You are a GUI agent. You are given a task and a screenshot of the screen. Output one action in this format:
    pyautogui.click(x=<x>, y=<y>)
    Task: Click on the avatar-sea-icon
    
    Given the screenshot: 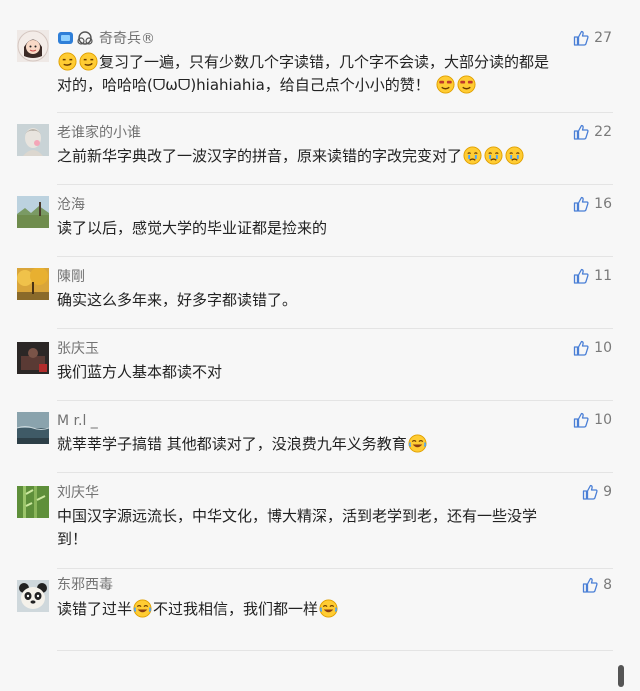 What is the action you would take?
    pyautogui.click(x=33, y=428)
    